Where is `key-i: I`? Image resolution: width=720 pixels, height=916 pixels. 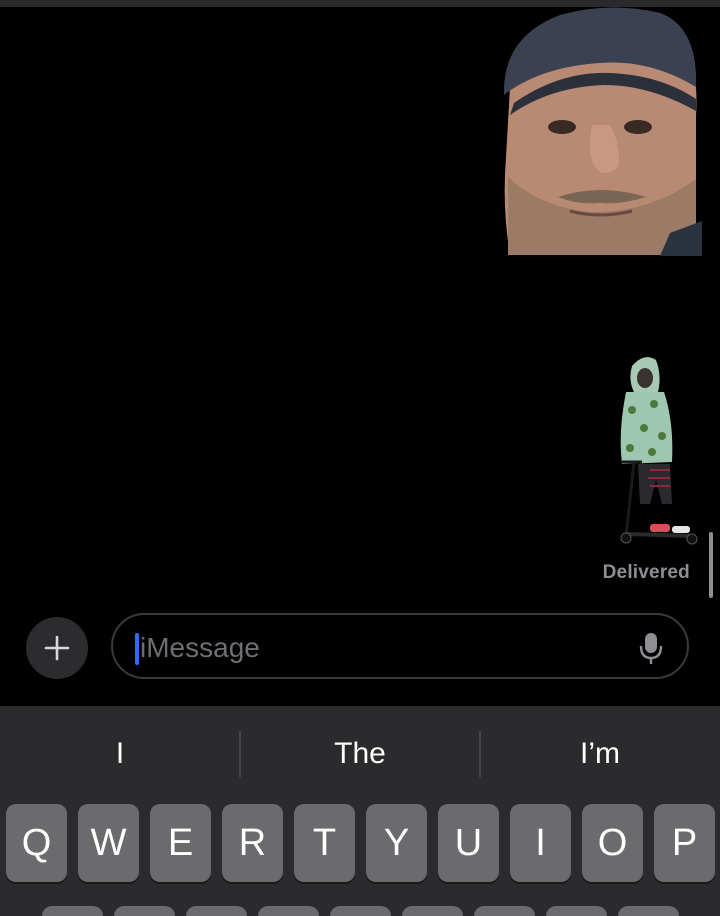 key-i: I is located at coordinates (540, 843).